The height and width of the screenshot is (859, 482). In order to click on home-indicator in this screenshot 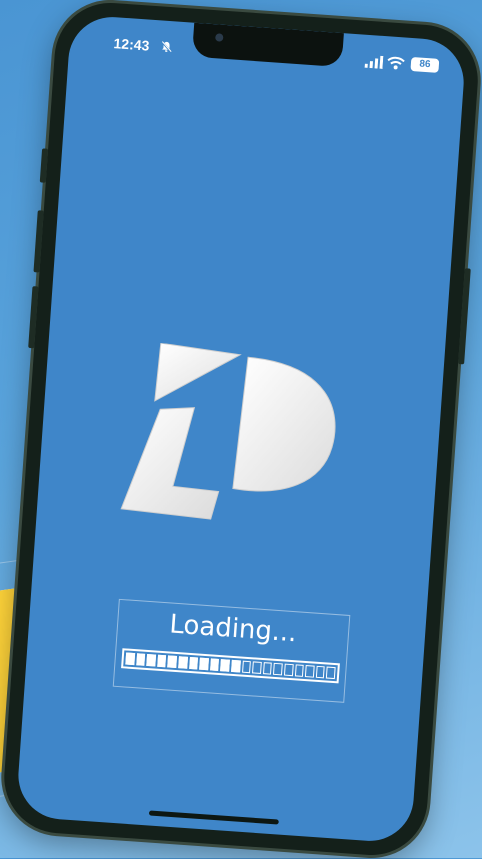, I will do `click(213, 817)`.